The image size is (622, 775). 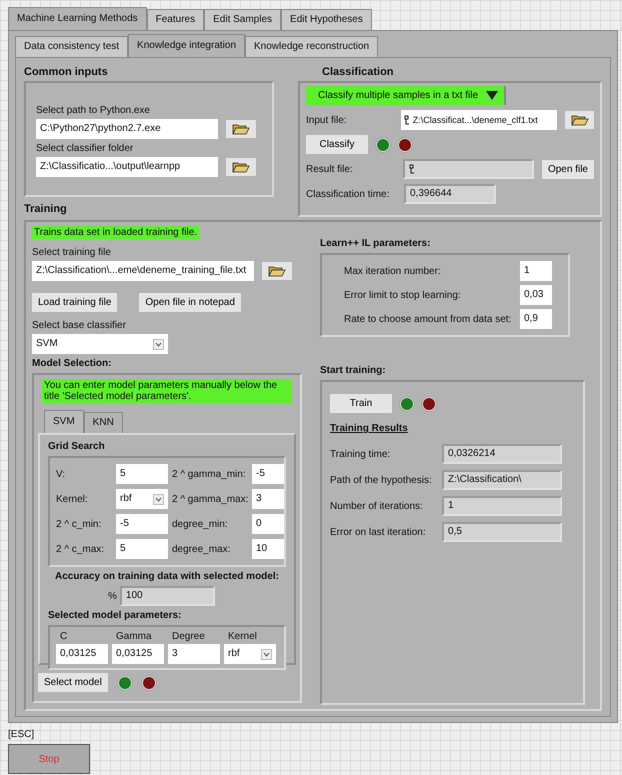 I want to click on tab: Knowledge integration, so click(x=187, y=45).